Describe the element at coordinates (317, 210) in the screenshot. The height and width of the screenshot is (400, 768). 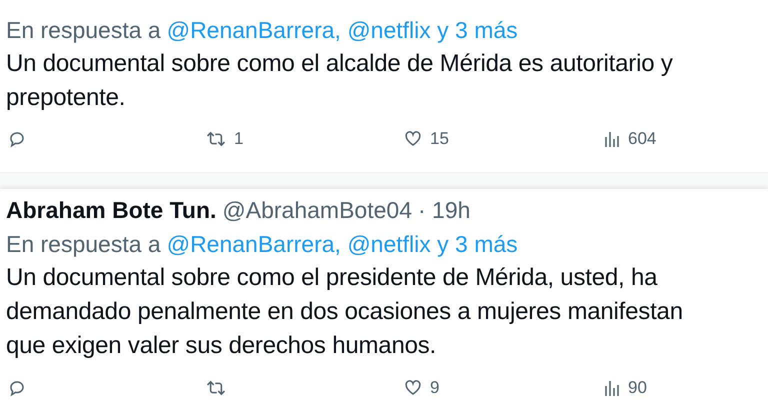
I see `author-handle: @AbrahamBote04` at that location.